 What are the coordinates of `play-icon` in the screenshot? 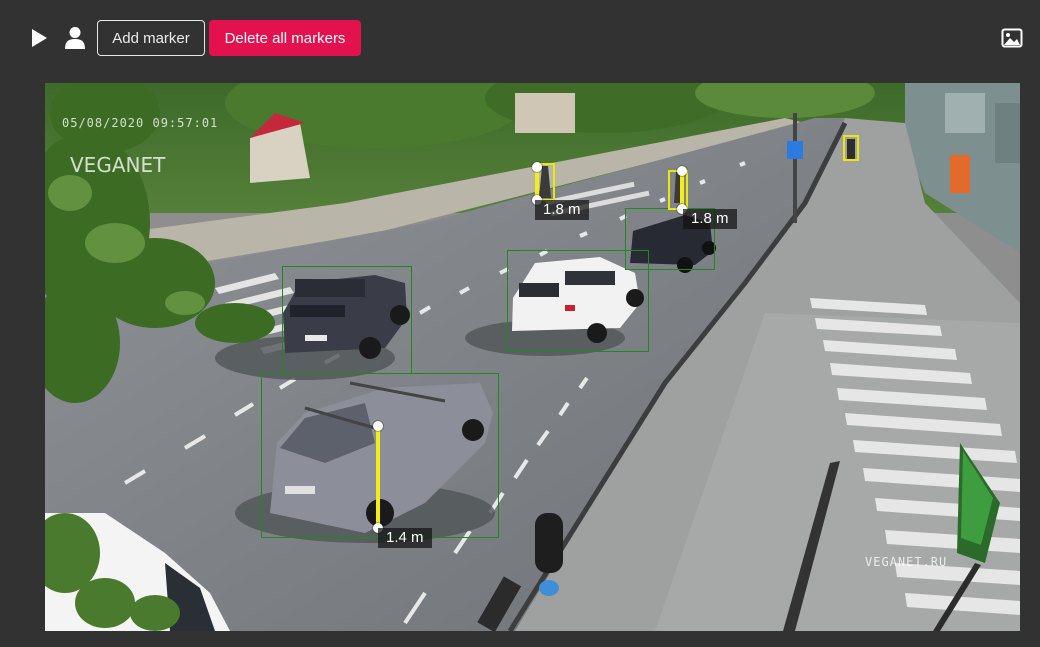 It's located at (39, 38).